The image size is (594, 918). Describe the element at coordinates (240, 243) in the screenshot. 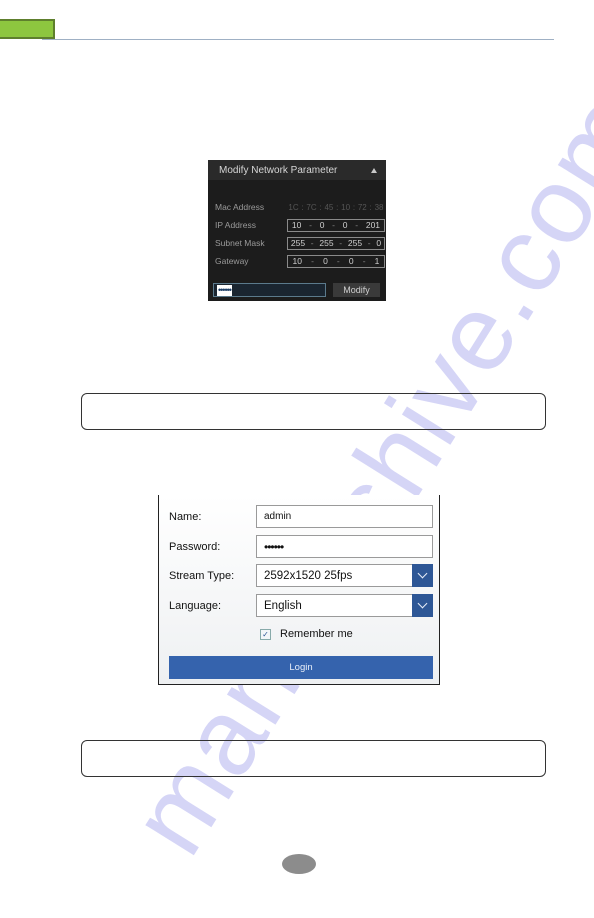

I see `subnet-mask-label: Subnet Mask` at that location.